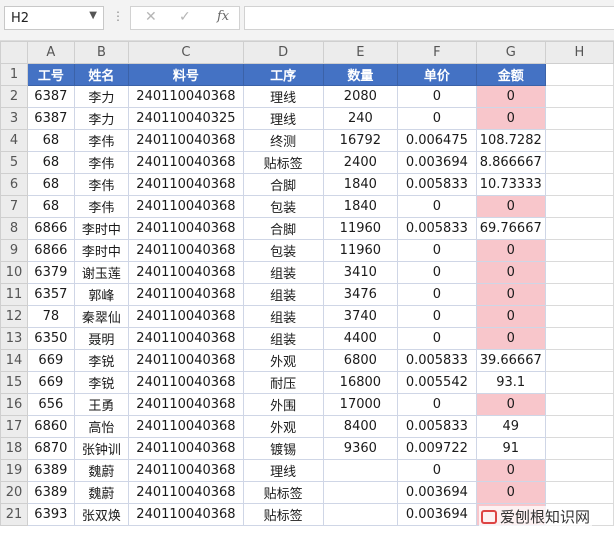 The image size is (614, 533). Describe the element at coordinates (510, 228) in the screenshot. I see `cell-amount: 69.76667` at that location.